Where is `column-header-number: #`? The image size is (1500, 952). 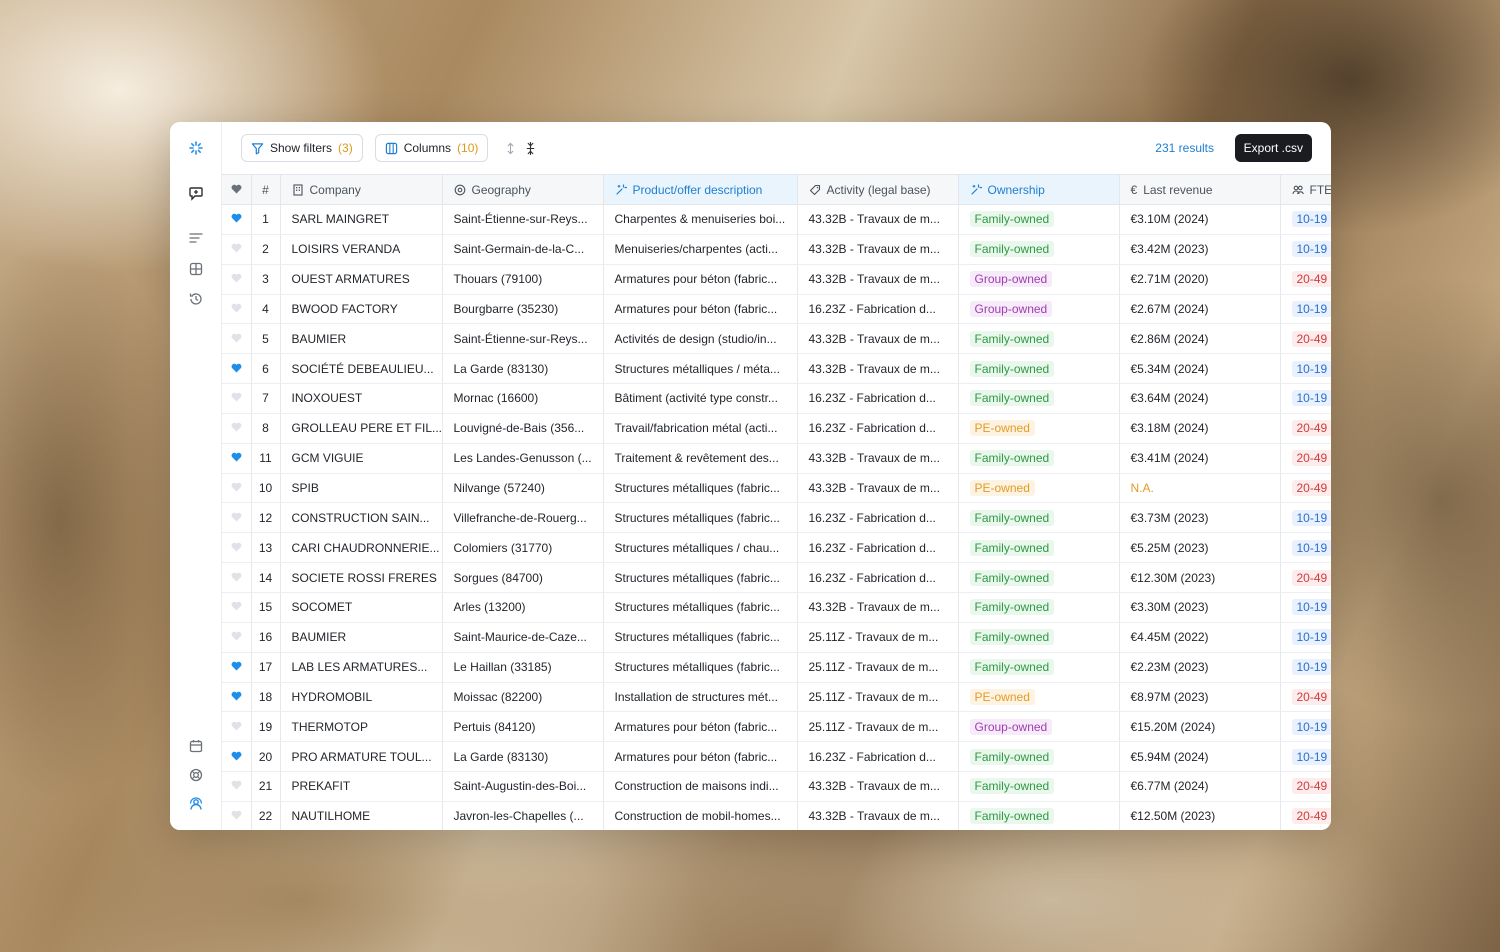
column-header-number: # is located at coordinates (266, 189).